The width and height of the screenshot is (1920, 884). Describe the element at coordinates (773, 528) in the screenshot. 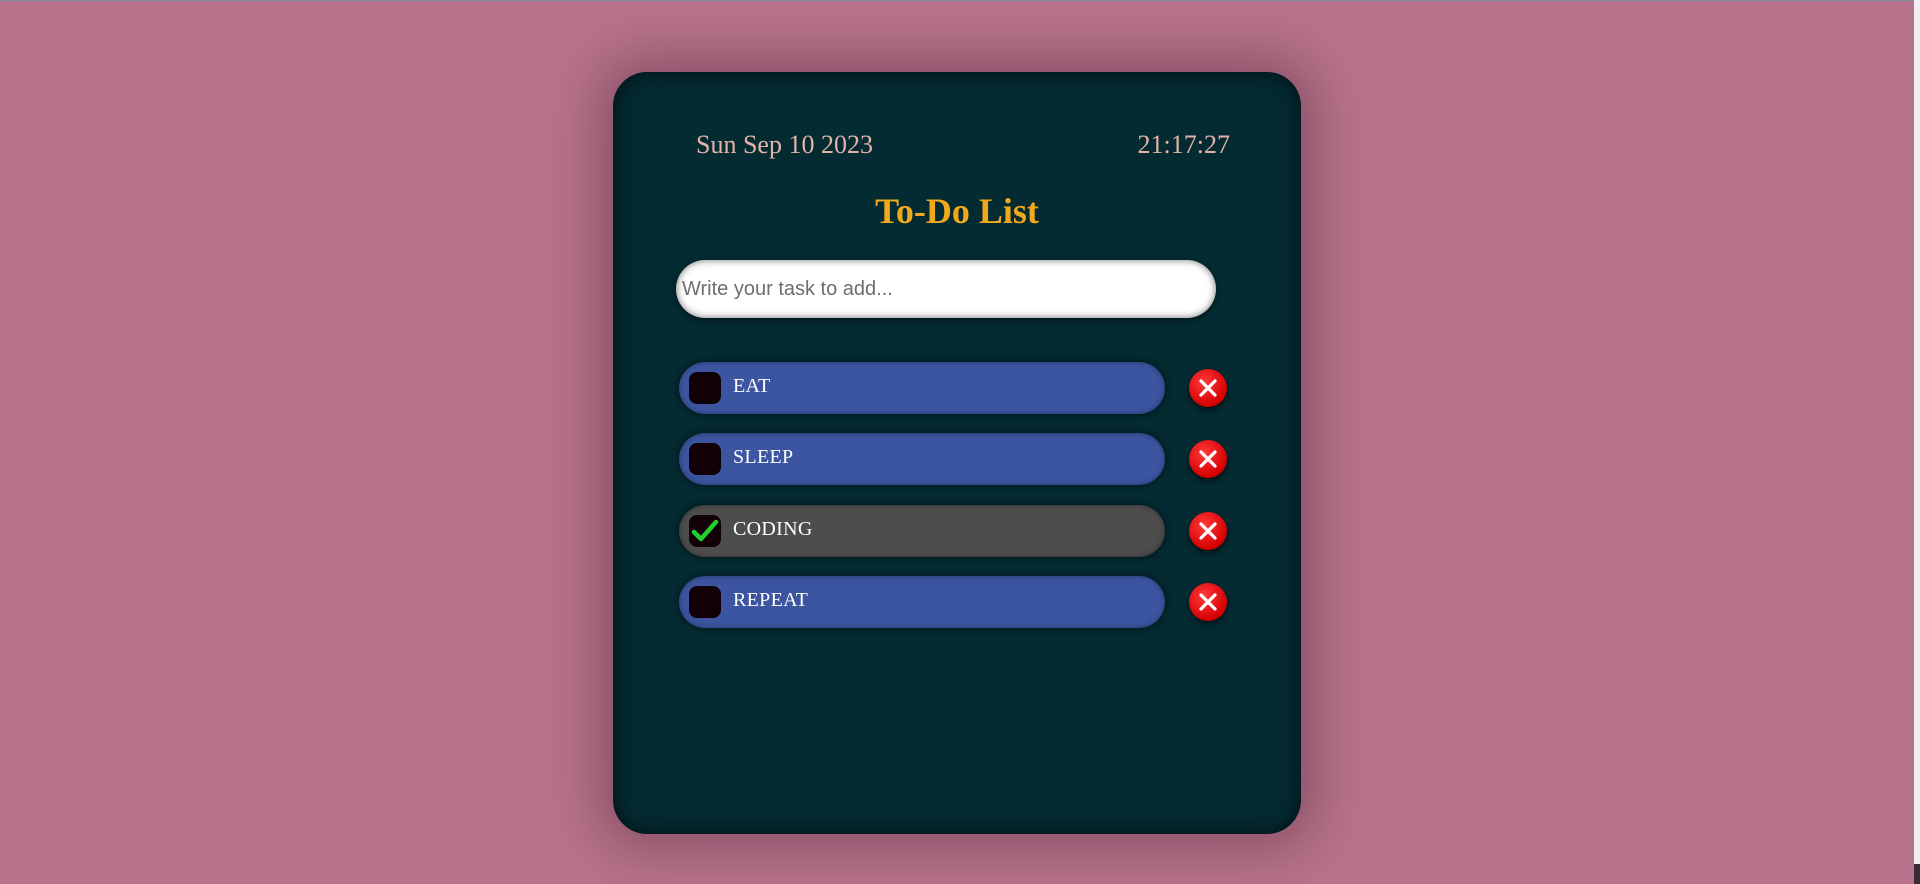

I see `task-label: CODING` at that location.